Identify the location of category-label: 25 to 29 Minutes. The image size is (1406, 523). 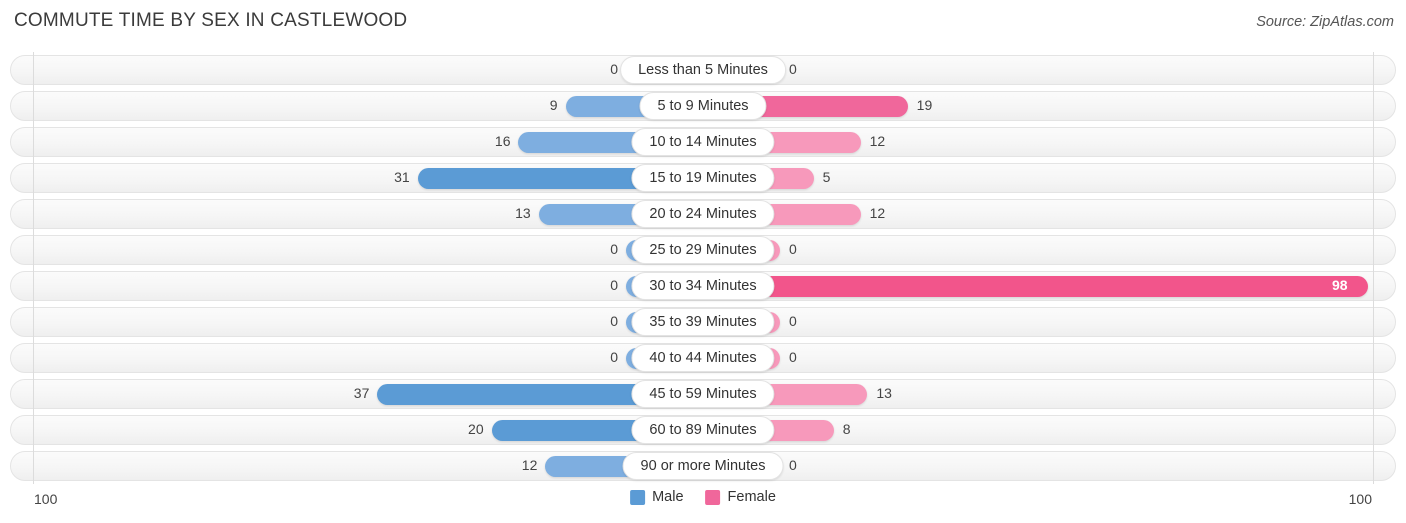
(703, 250).